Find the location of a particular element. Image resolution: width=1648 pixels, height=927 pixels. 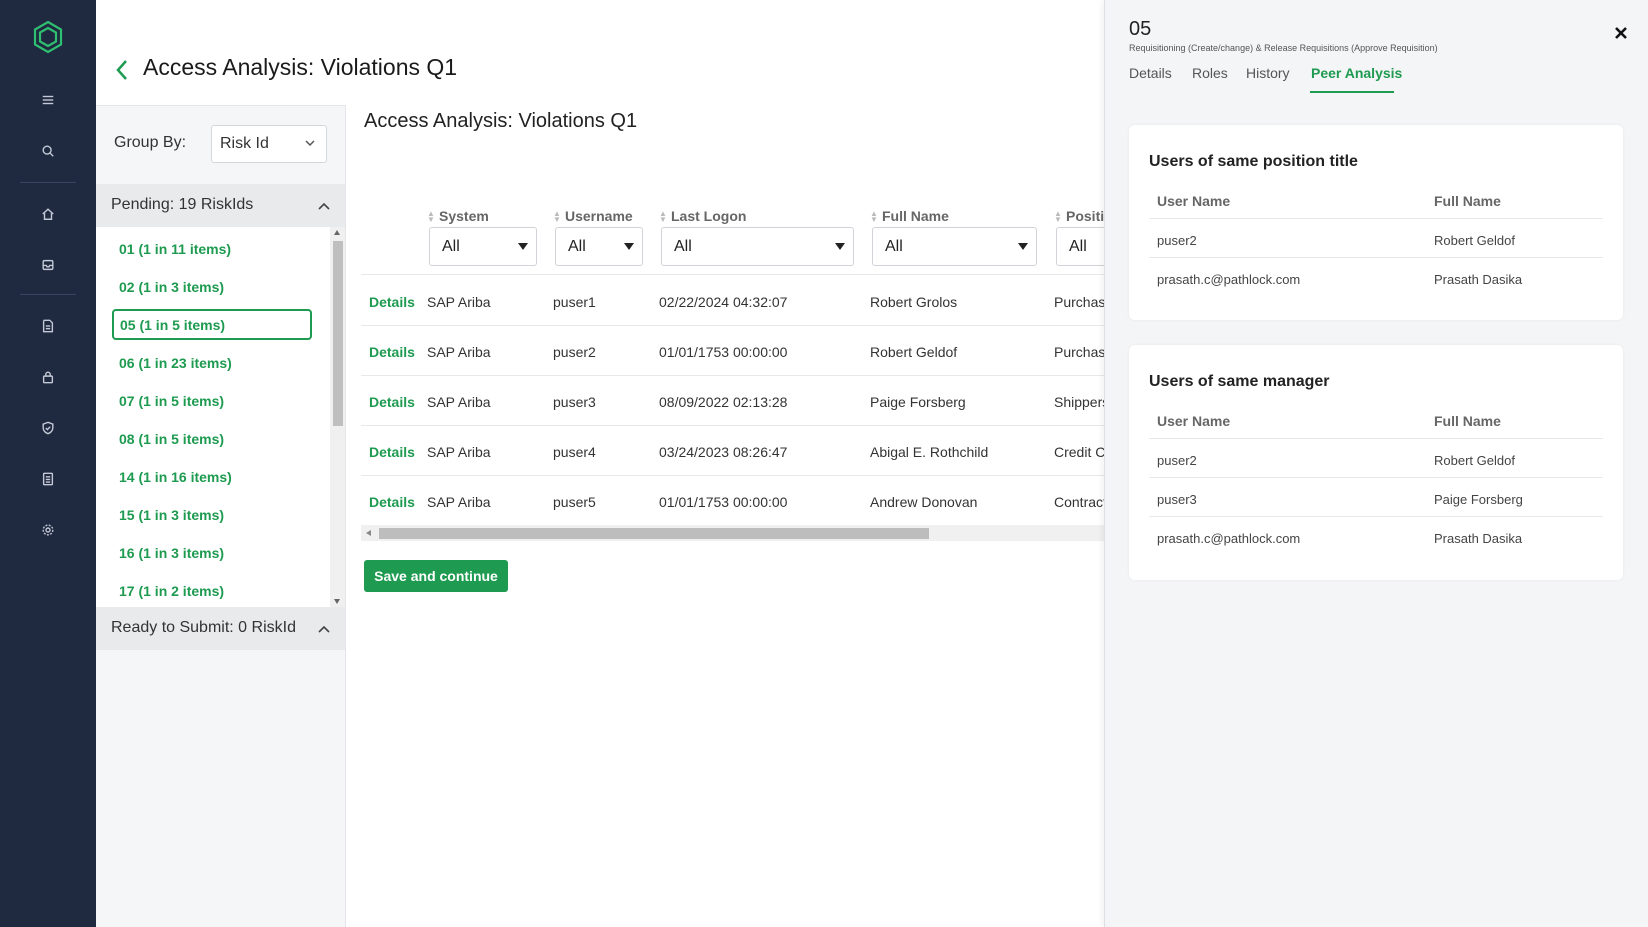

scroll-left-arrow-icon is located at coordinates (368, 533).